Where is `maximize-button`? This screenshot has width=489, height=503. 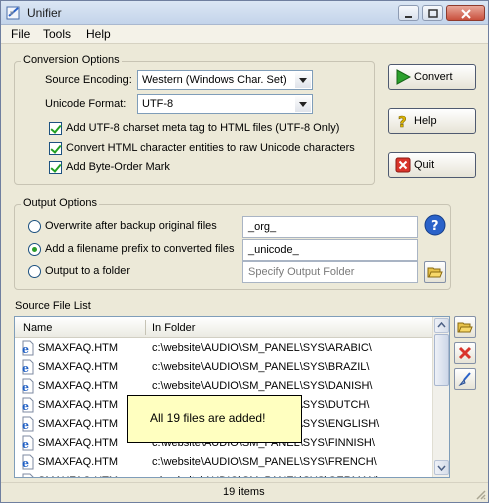 maximize-button is located at coordinates (432, 13).